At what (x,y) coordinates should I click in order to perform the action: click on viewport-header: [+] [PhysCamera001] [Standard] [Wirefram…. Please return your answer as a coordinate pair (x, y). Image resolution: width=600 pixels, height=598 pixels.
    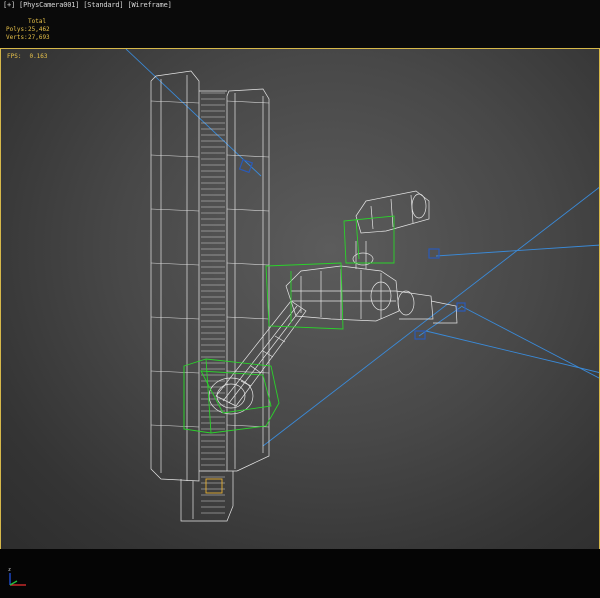
    Looking at the image, I should click on (300, 24).